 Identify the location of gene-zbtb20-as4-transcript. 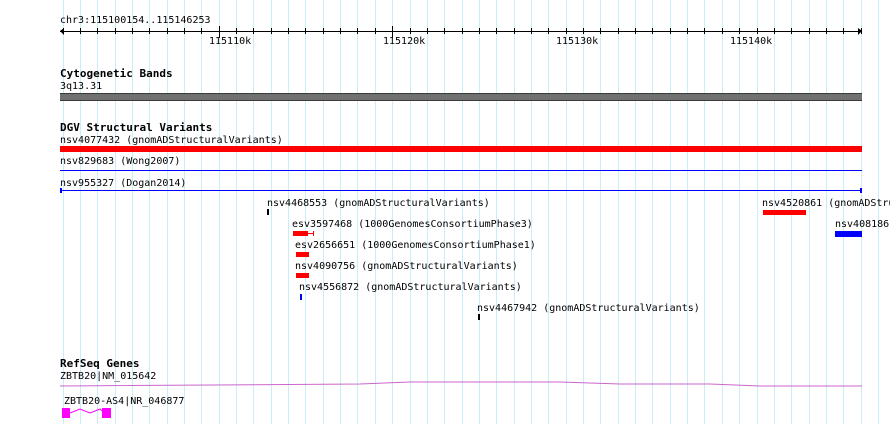
(89, 412).